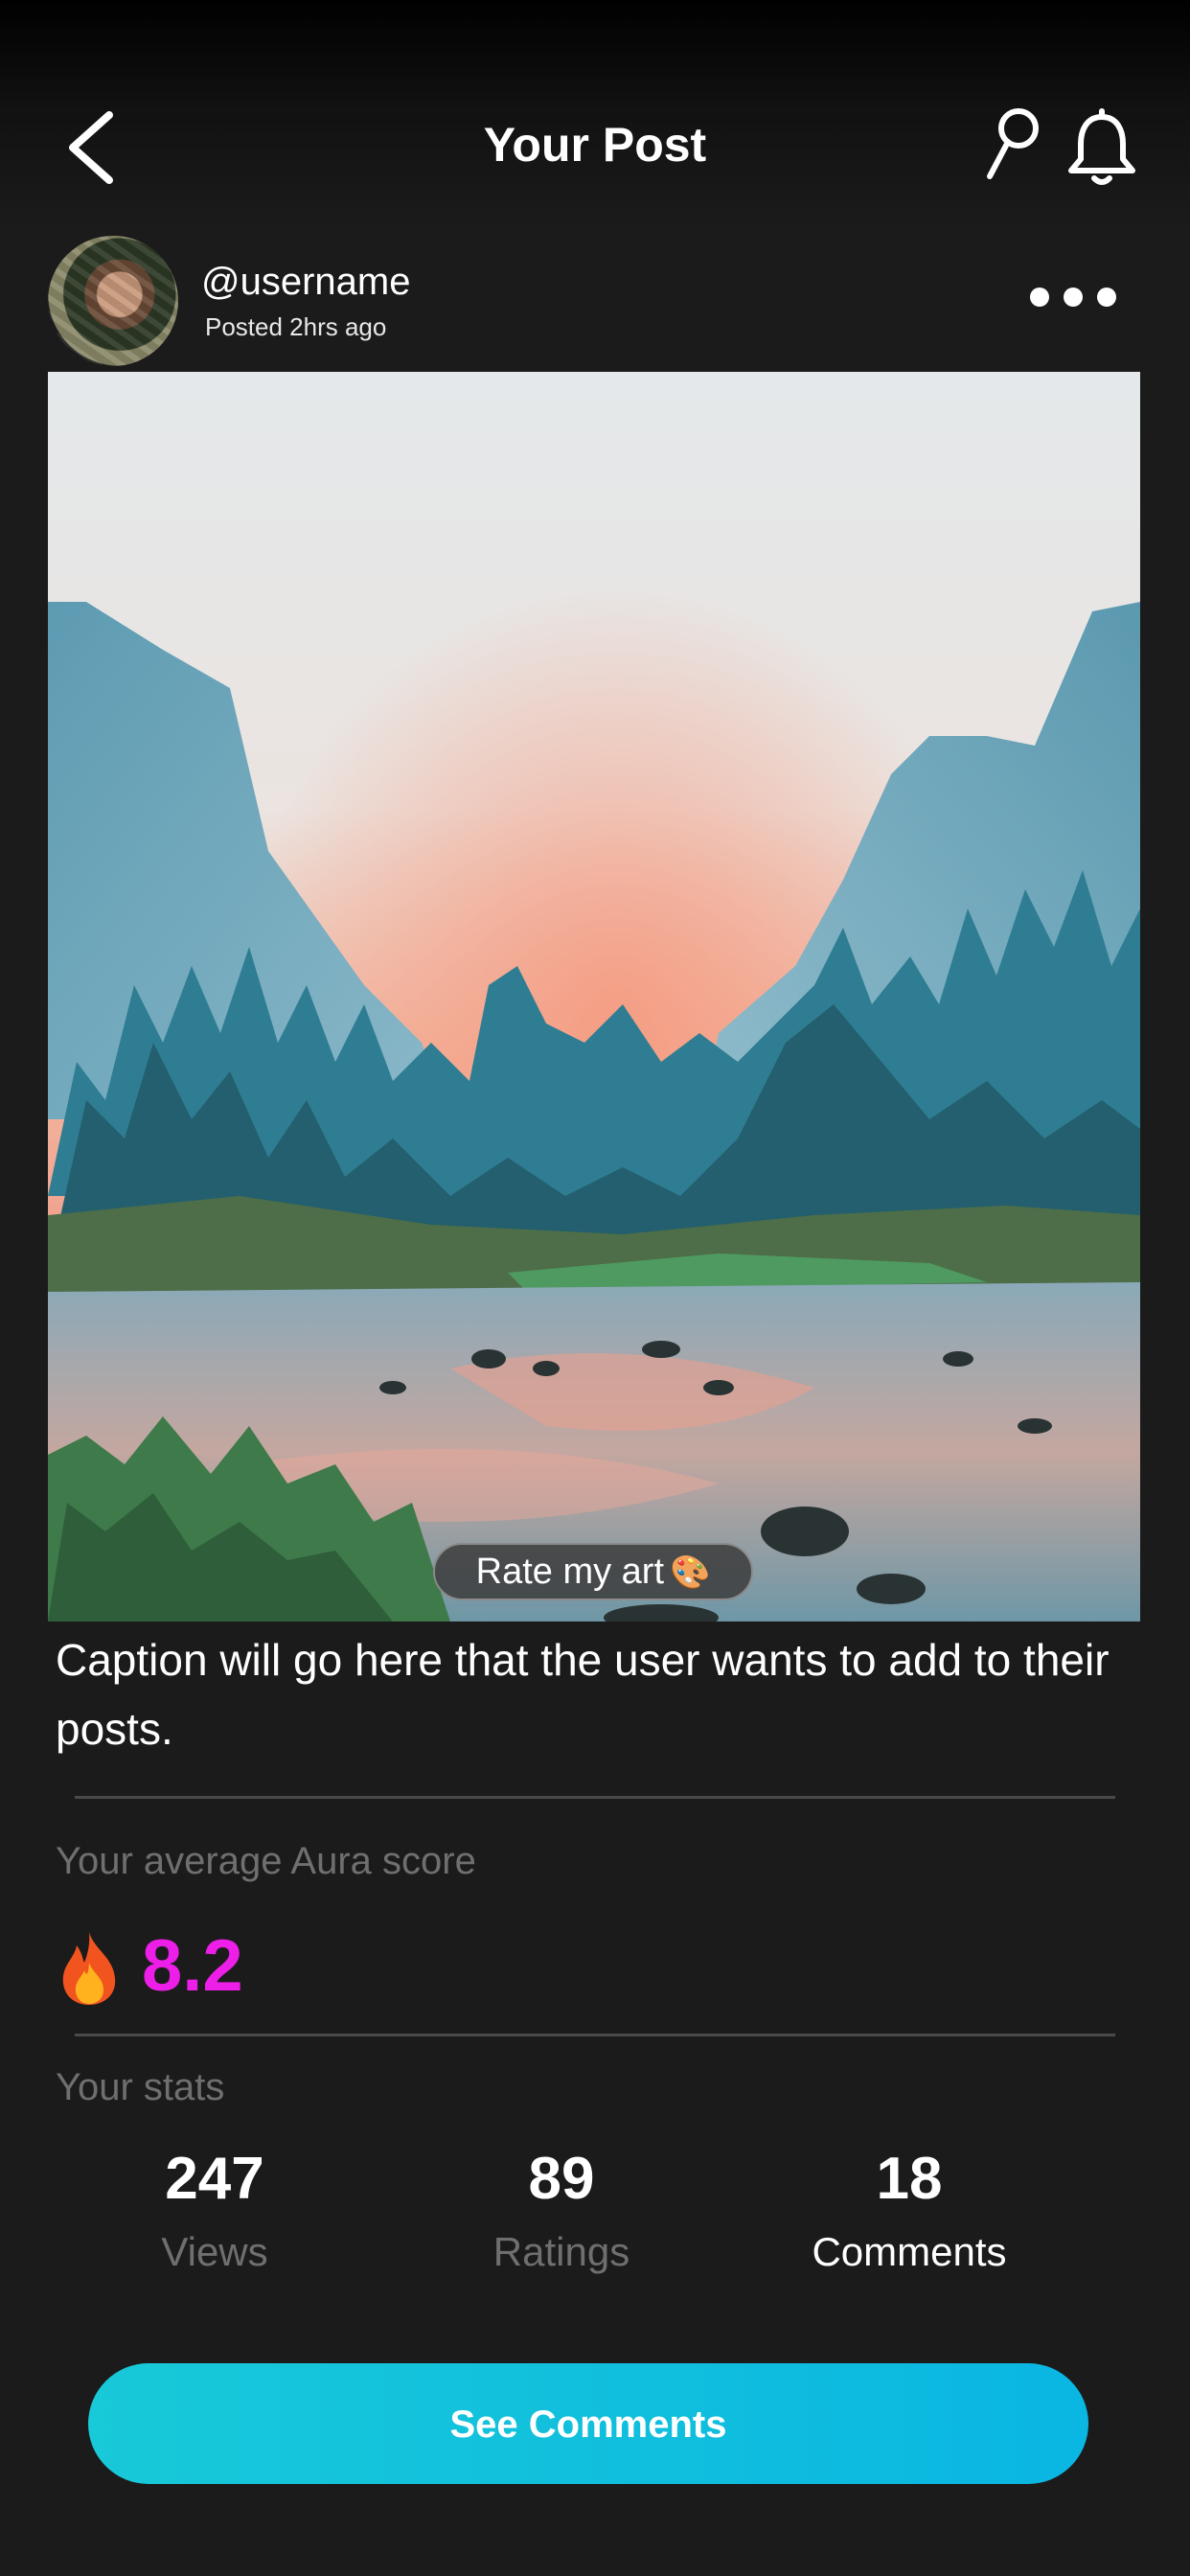  I want to click on stat-label: Ratings, so click(561, 2251).